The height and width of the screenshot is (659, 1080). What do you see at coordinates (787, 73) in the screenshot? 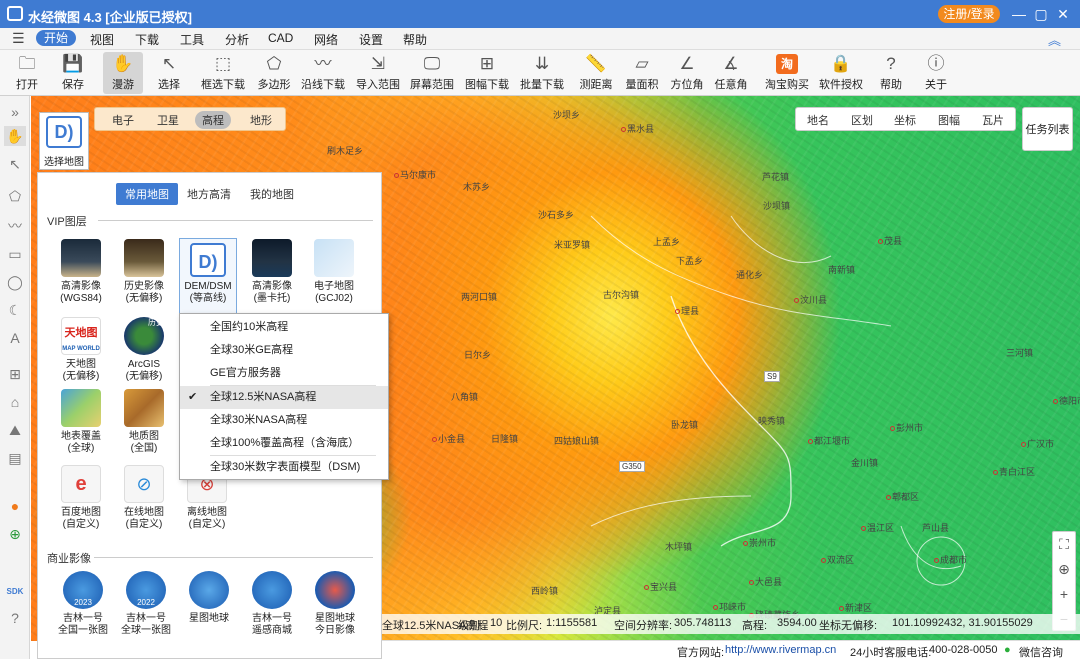
I see `taobao-buy-button: 淘淘宝购买` at bounding box center [787, 73].